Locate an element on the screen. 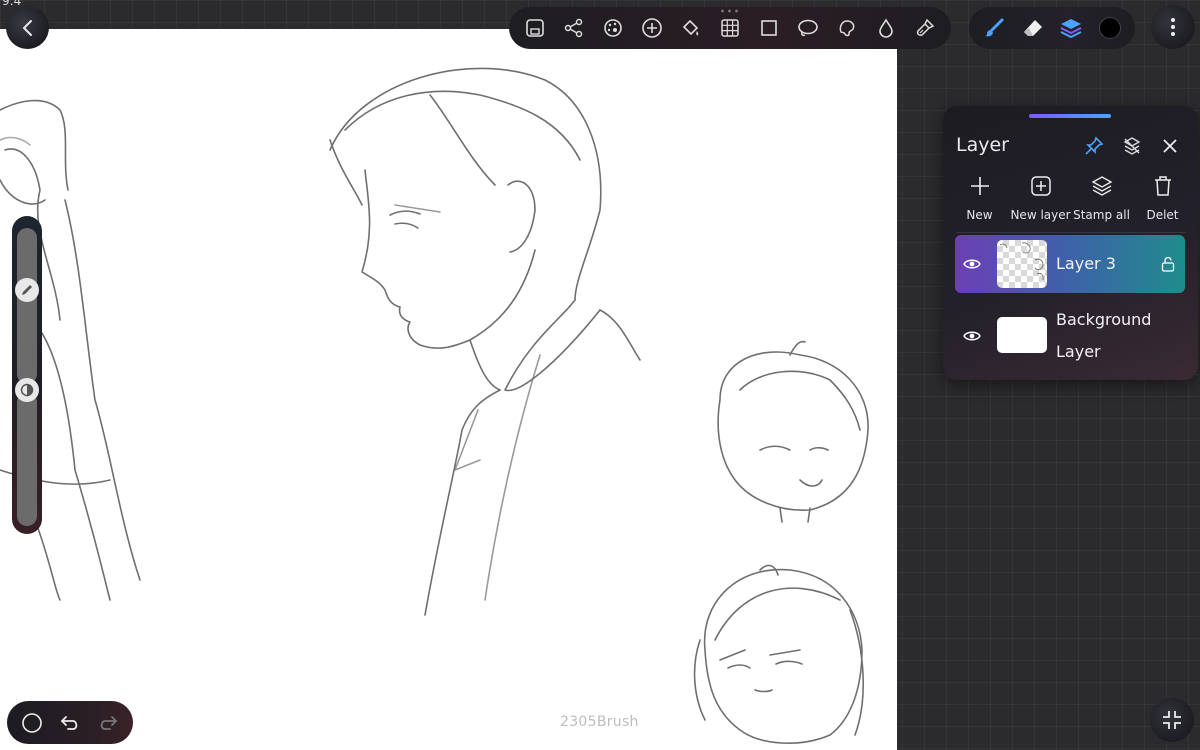 The height and width of the screenshot is (750, 1200). action-label: Stamp all is located at coordinates (1101, 215).